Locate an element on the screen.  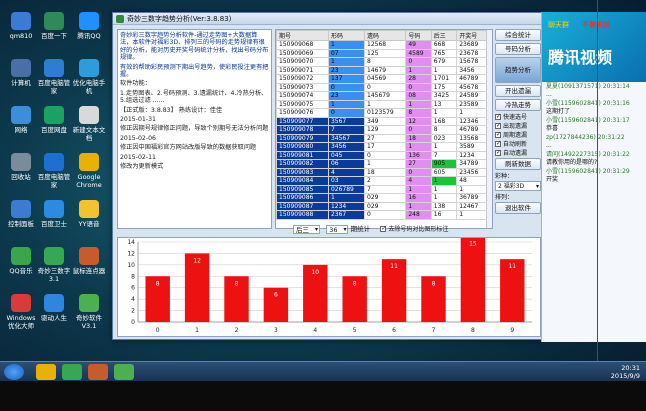
tool-taskbar-icon is located at coordinates (98, 372).